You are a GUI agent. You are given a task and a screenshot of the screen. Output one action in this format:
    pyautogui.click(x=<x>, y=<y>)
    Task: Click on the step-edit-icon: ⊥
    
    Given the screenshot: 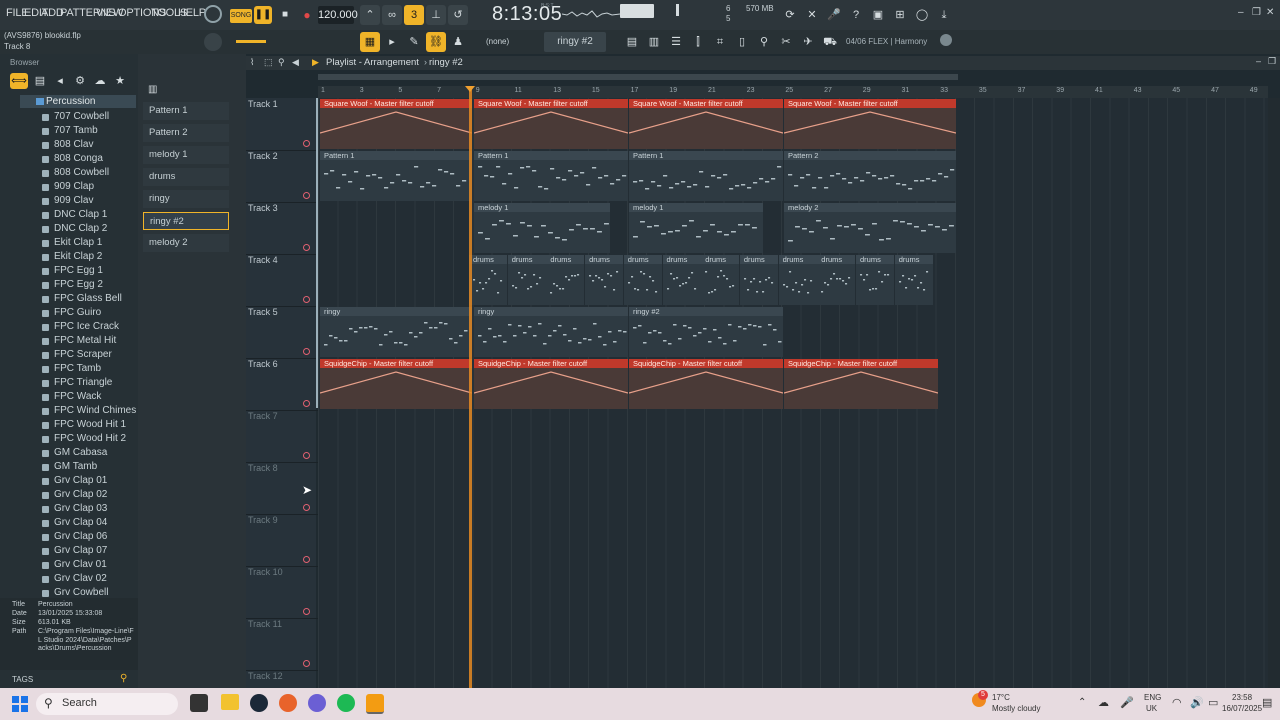 What is the action you would take?
    pyautogui.click(x=436, y=15)
    